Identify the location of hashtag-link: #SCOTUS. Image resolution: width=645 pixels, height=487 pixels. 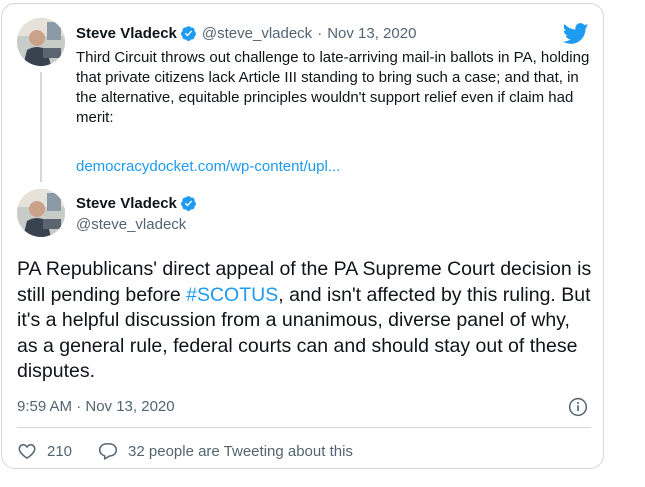
(232, 295).